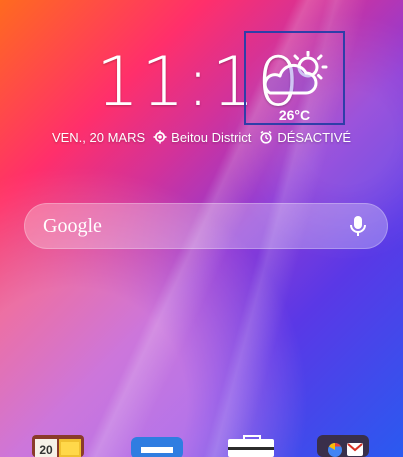 The image size is (403, 457). I want to click on status-row: VEN., 20 MARS Beitou District DÉSACTIVÉ, so click(201, 137).